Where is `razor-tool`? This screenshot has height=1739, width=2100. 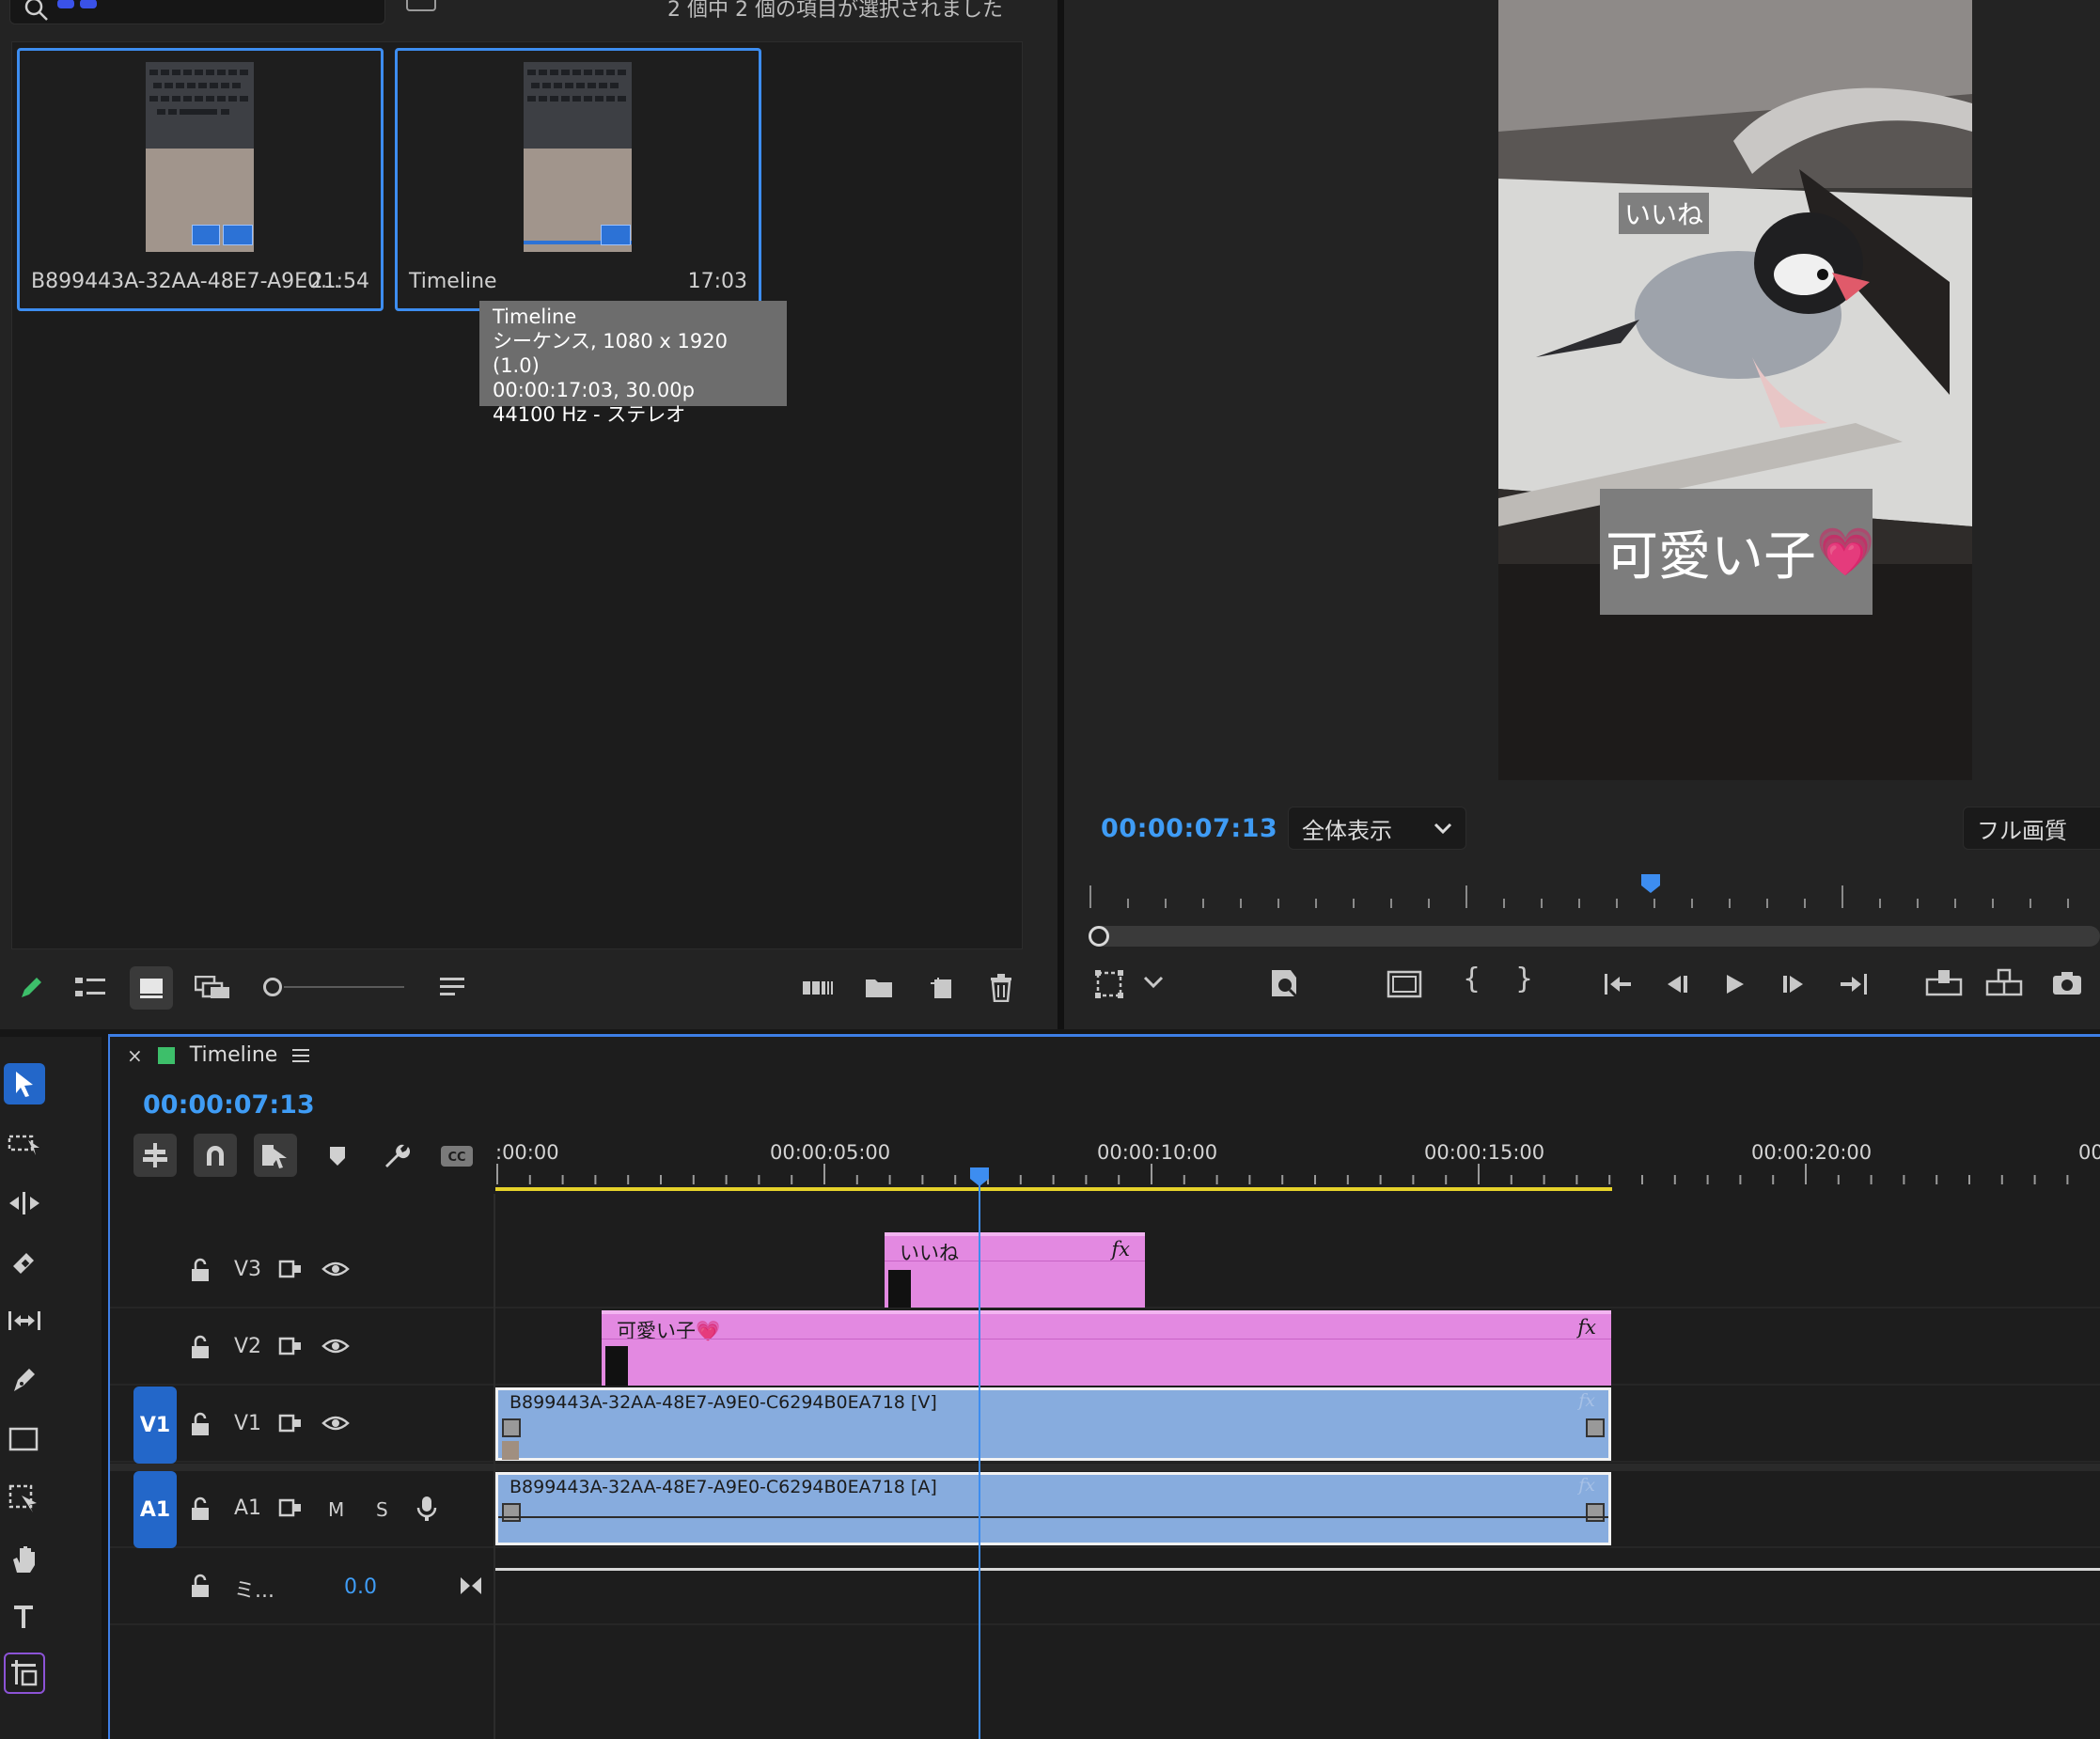
razor-tool is located at coordinates (24, 1262).